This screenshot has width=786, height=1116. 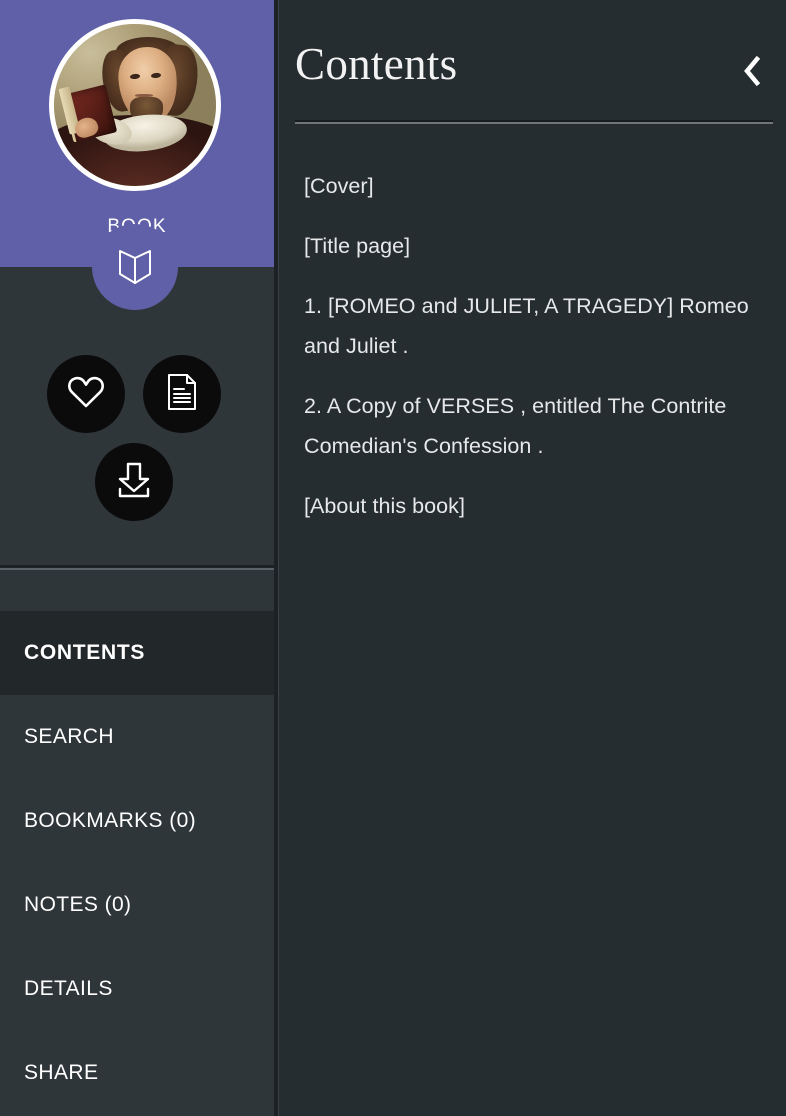 I want to click on document-button, so click(x=182, y=394).